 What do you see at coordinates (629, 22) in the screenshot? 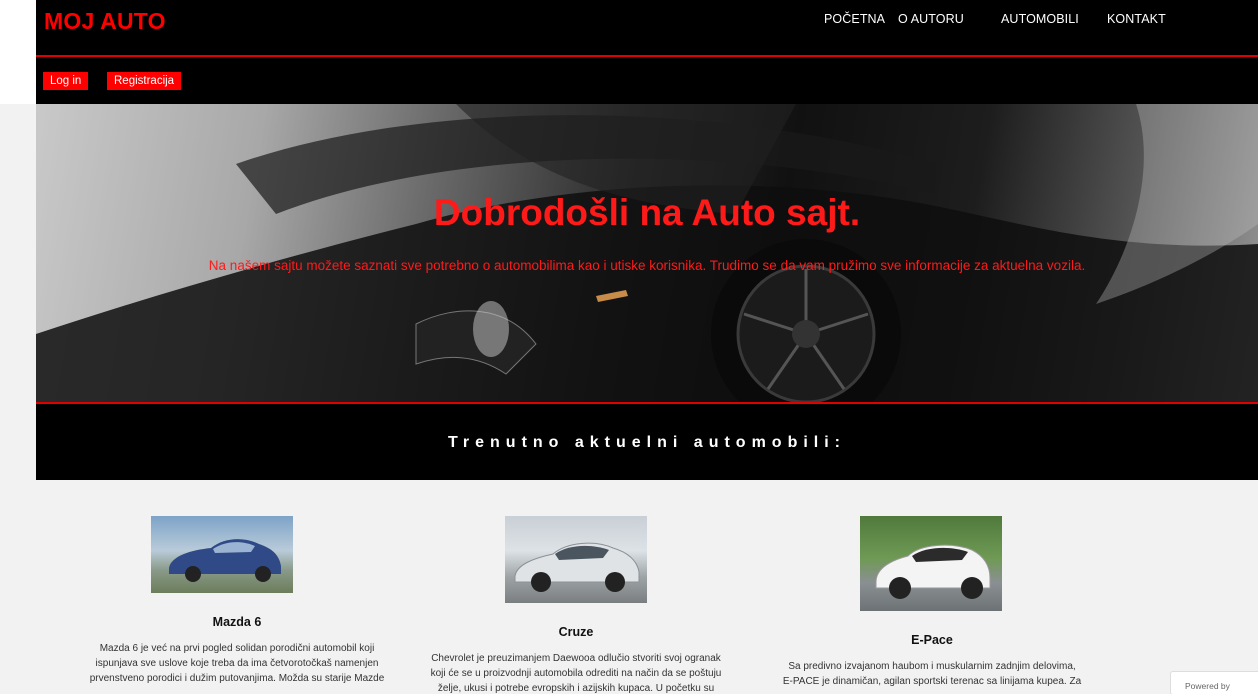
I see `main-nav: POČETNA O AUTORU AUTOMOBILI KONTAKT` at bounding box center [629, 22].